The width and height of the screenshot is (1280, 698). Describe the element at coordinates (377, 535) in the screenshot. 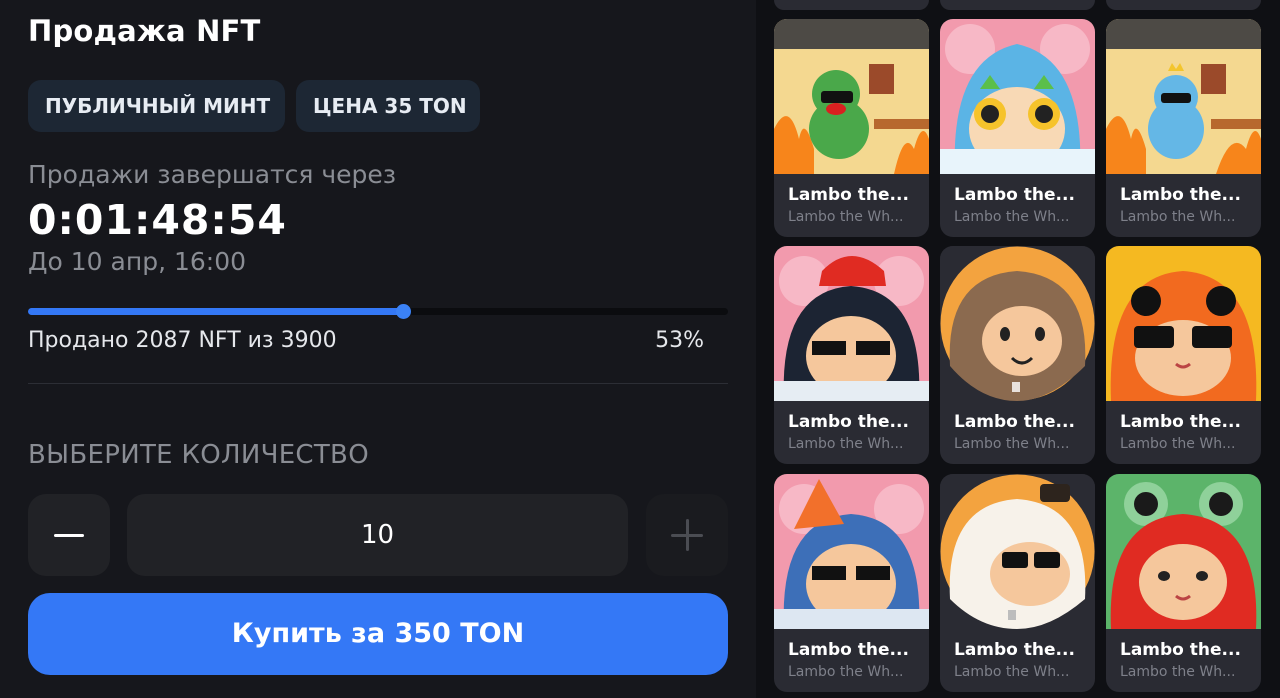

I see `quantity-field: 10` at that location.